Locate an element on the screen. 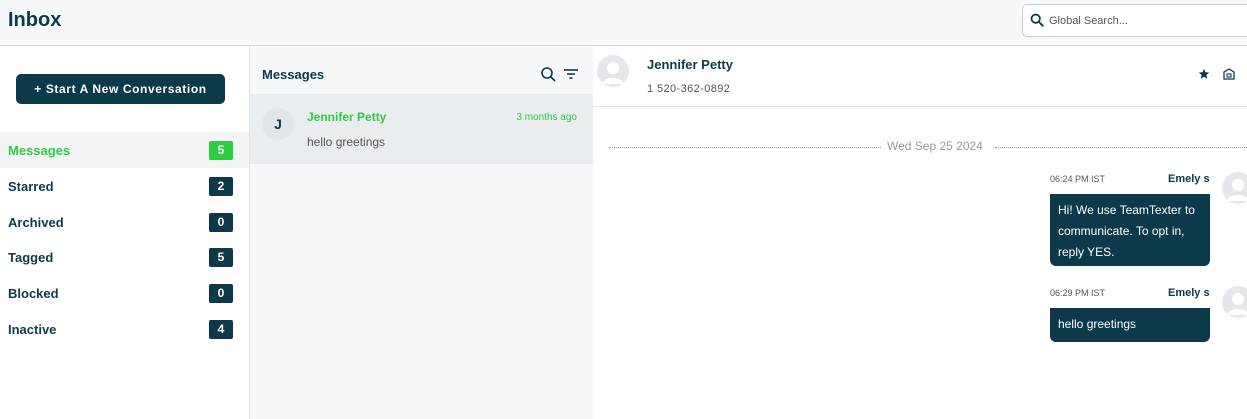  sidebar-item-inactive: Inactive 4 is located at coordinates (124, 329).